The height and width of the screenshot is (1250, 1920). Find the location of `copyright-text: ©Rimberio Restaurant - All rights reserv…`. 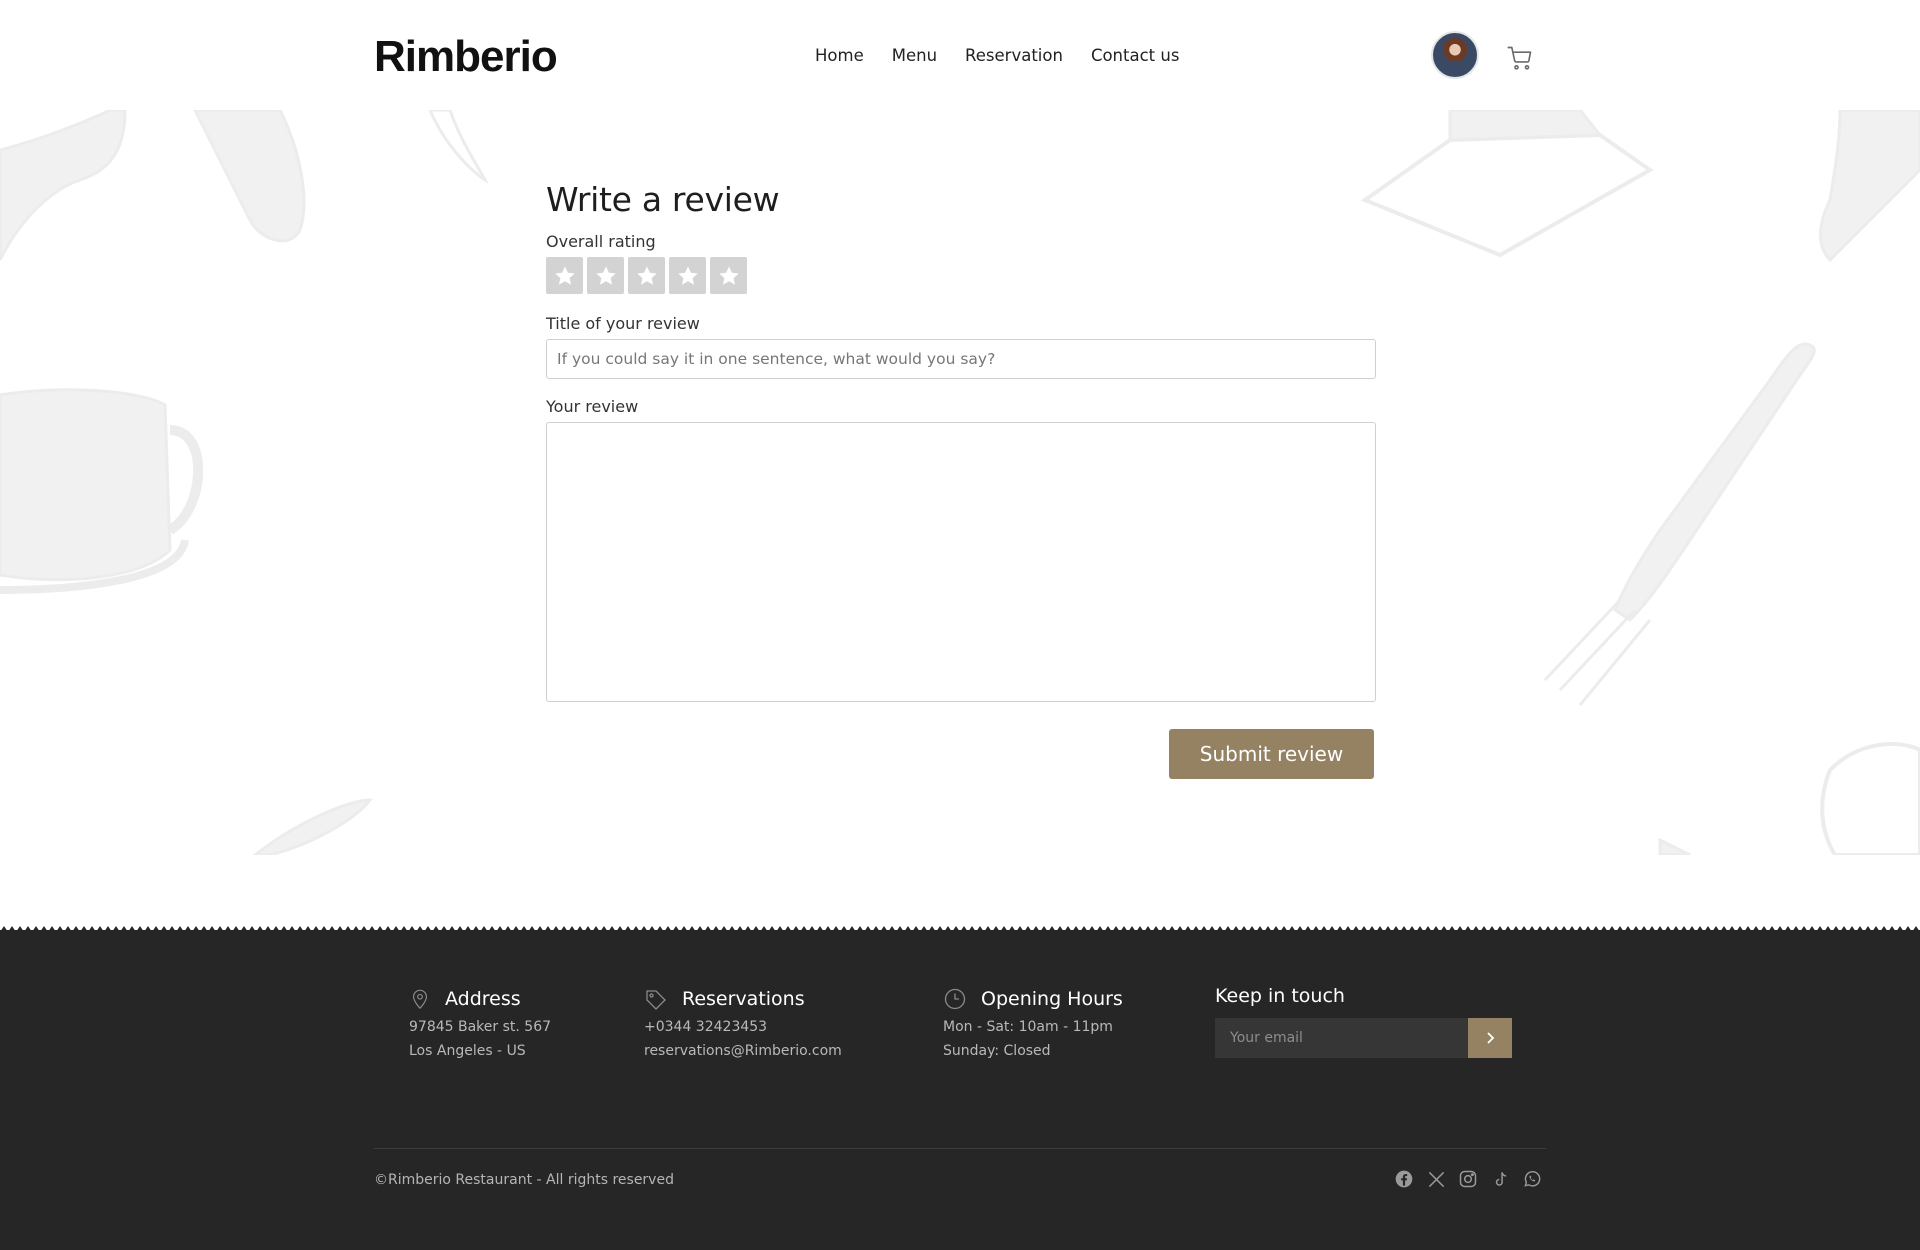

copyright-text: ©Rimberio Restaurant - All rights reserv… is located at coordinates (524, 1180).